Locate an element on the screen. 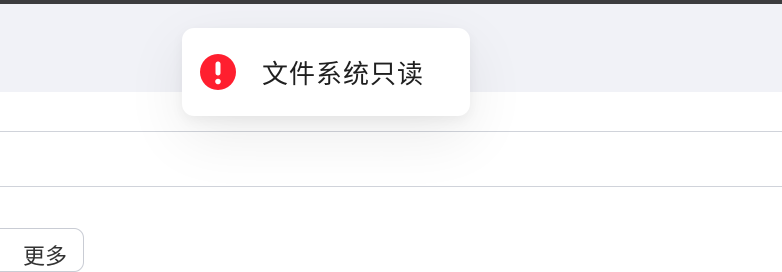 Image resolution: width=782 pixels, height=272 pixels. more-button: 更多 is located at coordinates (42, 250).